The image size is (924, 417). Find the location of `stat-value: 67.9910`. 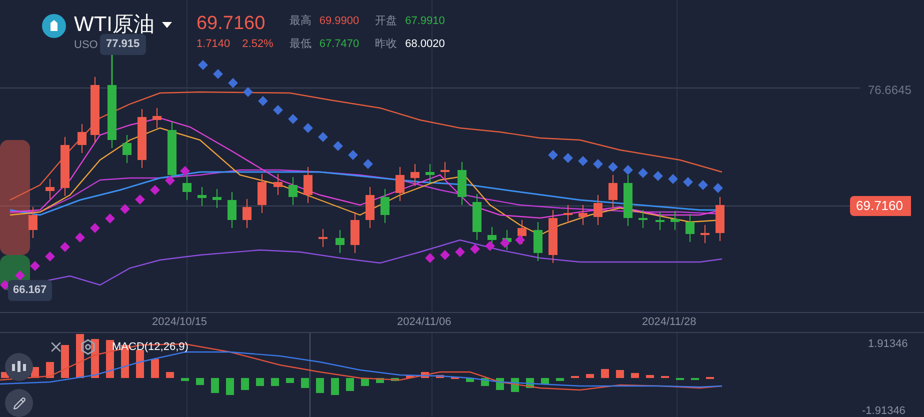

stat-value: 67.9910 is located at coordinates (425, 21).